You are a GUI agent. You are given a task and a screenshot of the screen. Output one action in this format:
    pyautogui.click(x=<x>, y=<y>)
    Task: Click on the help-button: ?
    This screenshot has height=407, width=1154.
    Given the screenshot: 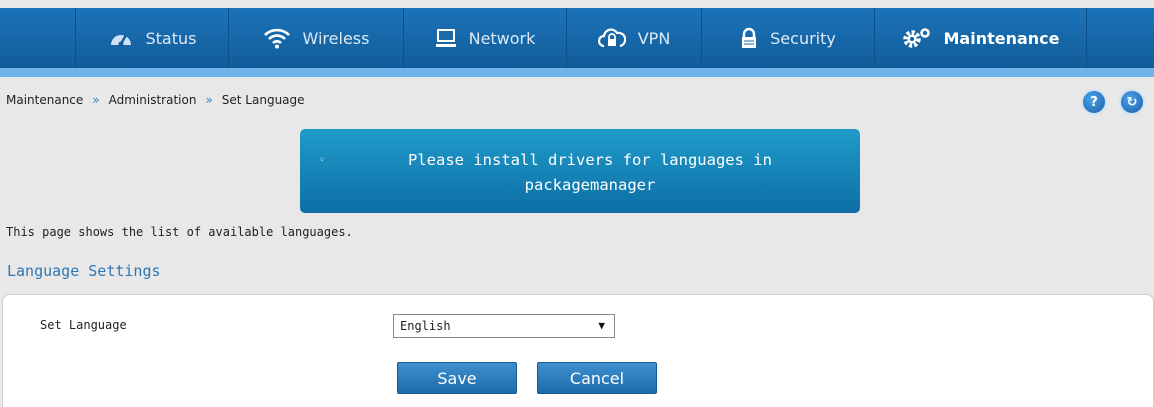 What is the action you would take?
    pyautogui.click(x=1094, y=102)
    